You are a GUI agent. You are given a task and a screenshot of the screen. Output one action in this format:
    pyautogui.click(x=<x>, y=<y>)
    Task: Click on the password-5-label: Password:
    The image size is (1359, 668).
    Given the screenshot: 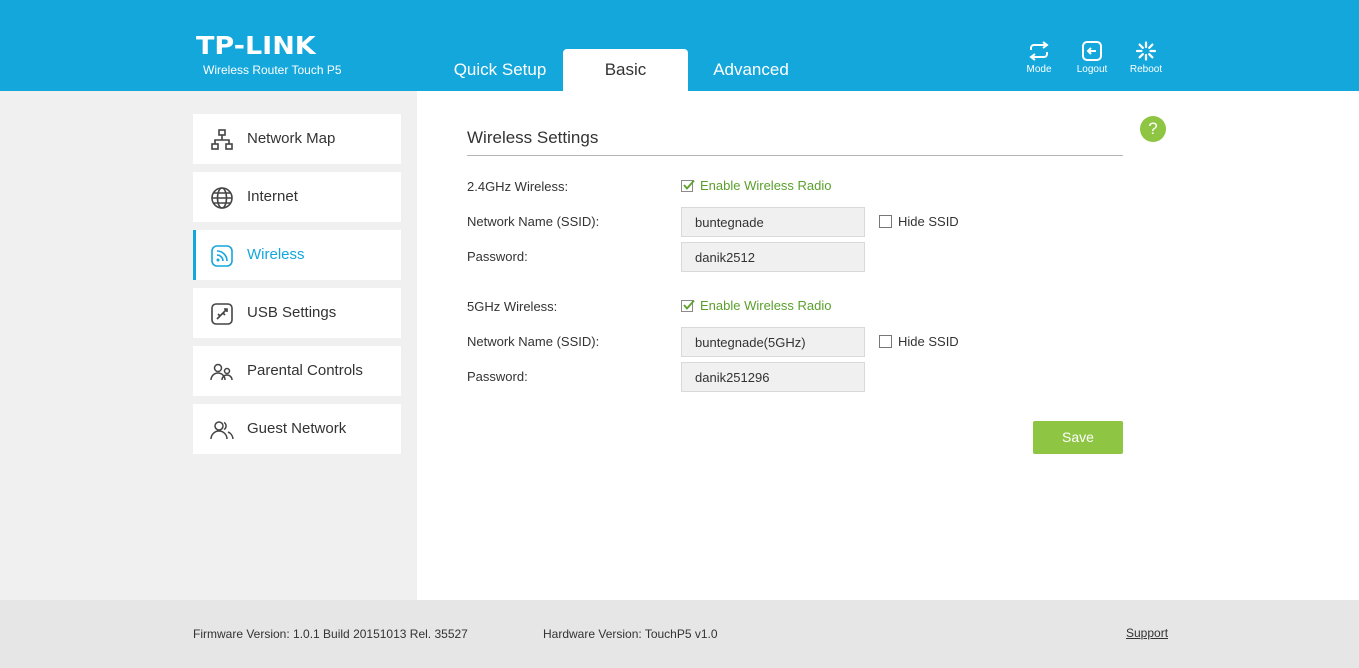 What is the action you would take?
    pyautogui.click(x=497, y=376)
    